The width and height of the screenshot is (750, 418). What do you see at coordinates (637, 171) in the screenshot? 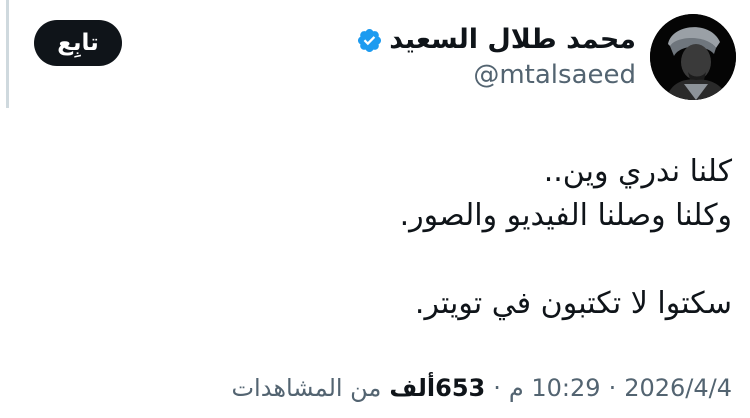
I see `tweet-line: كلنا ندري وين..` at bounding box center [637, 171].